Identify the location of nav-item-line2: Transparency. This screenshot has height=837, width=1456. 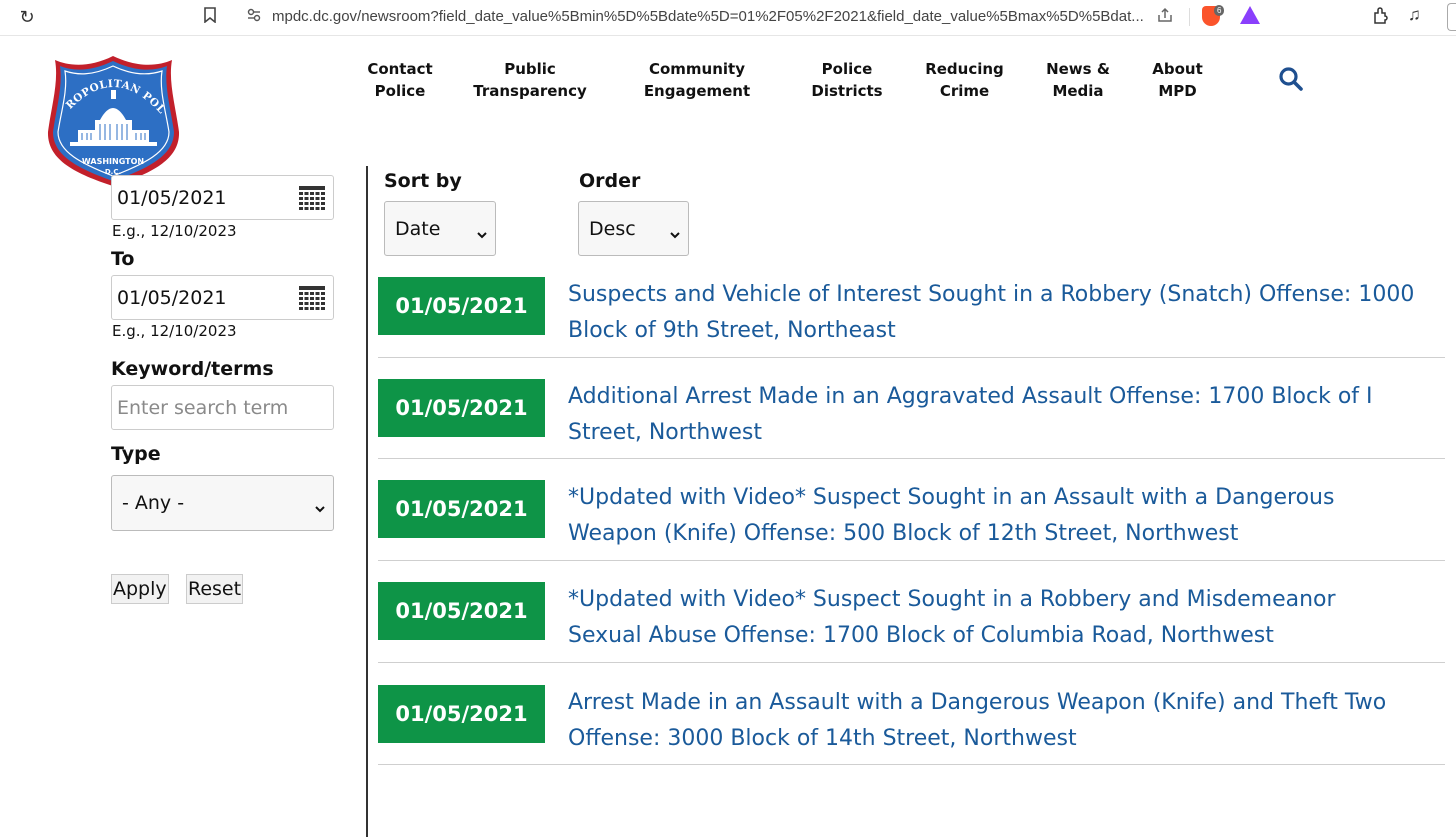
(530, 91).